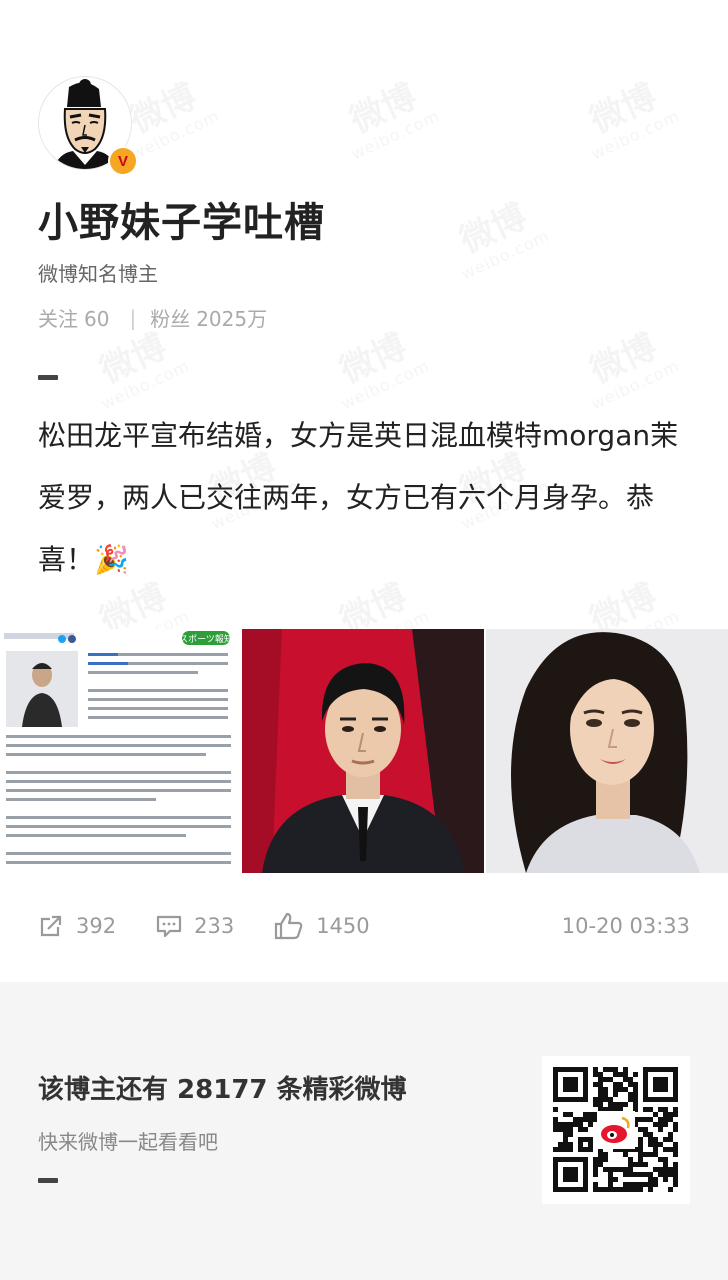 This screenshot has height=1280, width=728. Describe the element at coordinates (48, 377) in the screenshot. I see `section-divider` at that location.